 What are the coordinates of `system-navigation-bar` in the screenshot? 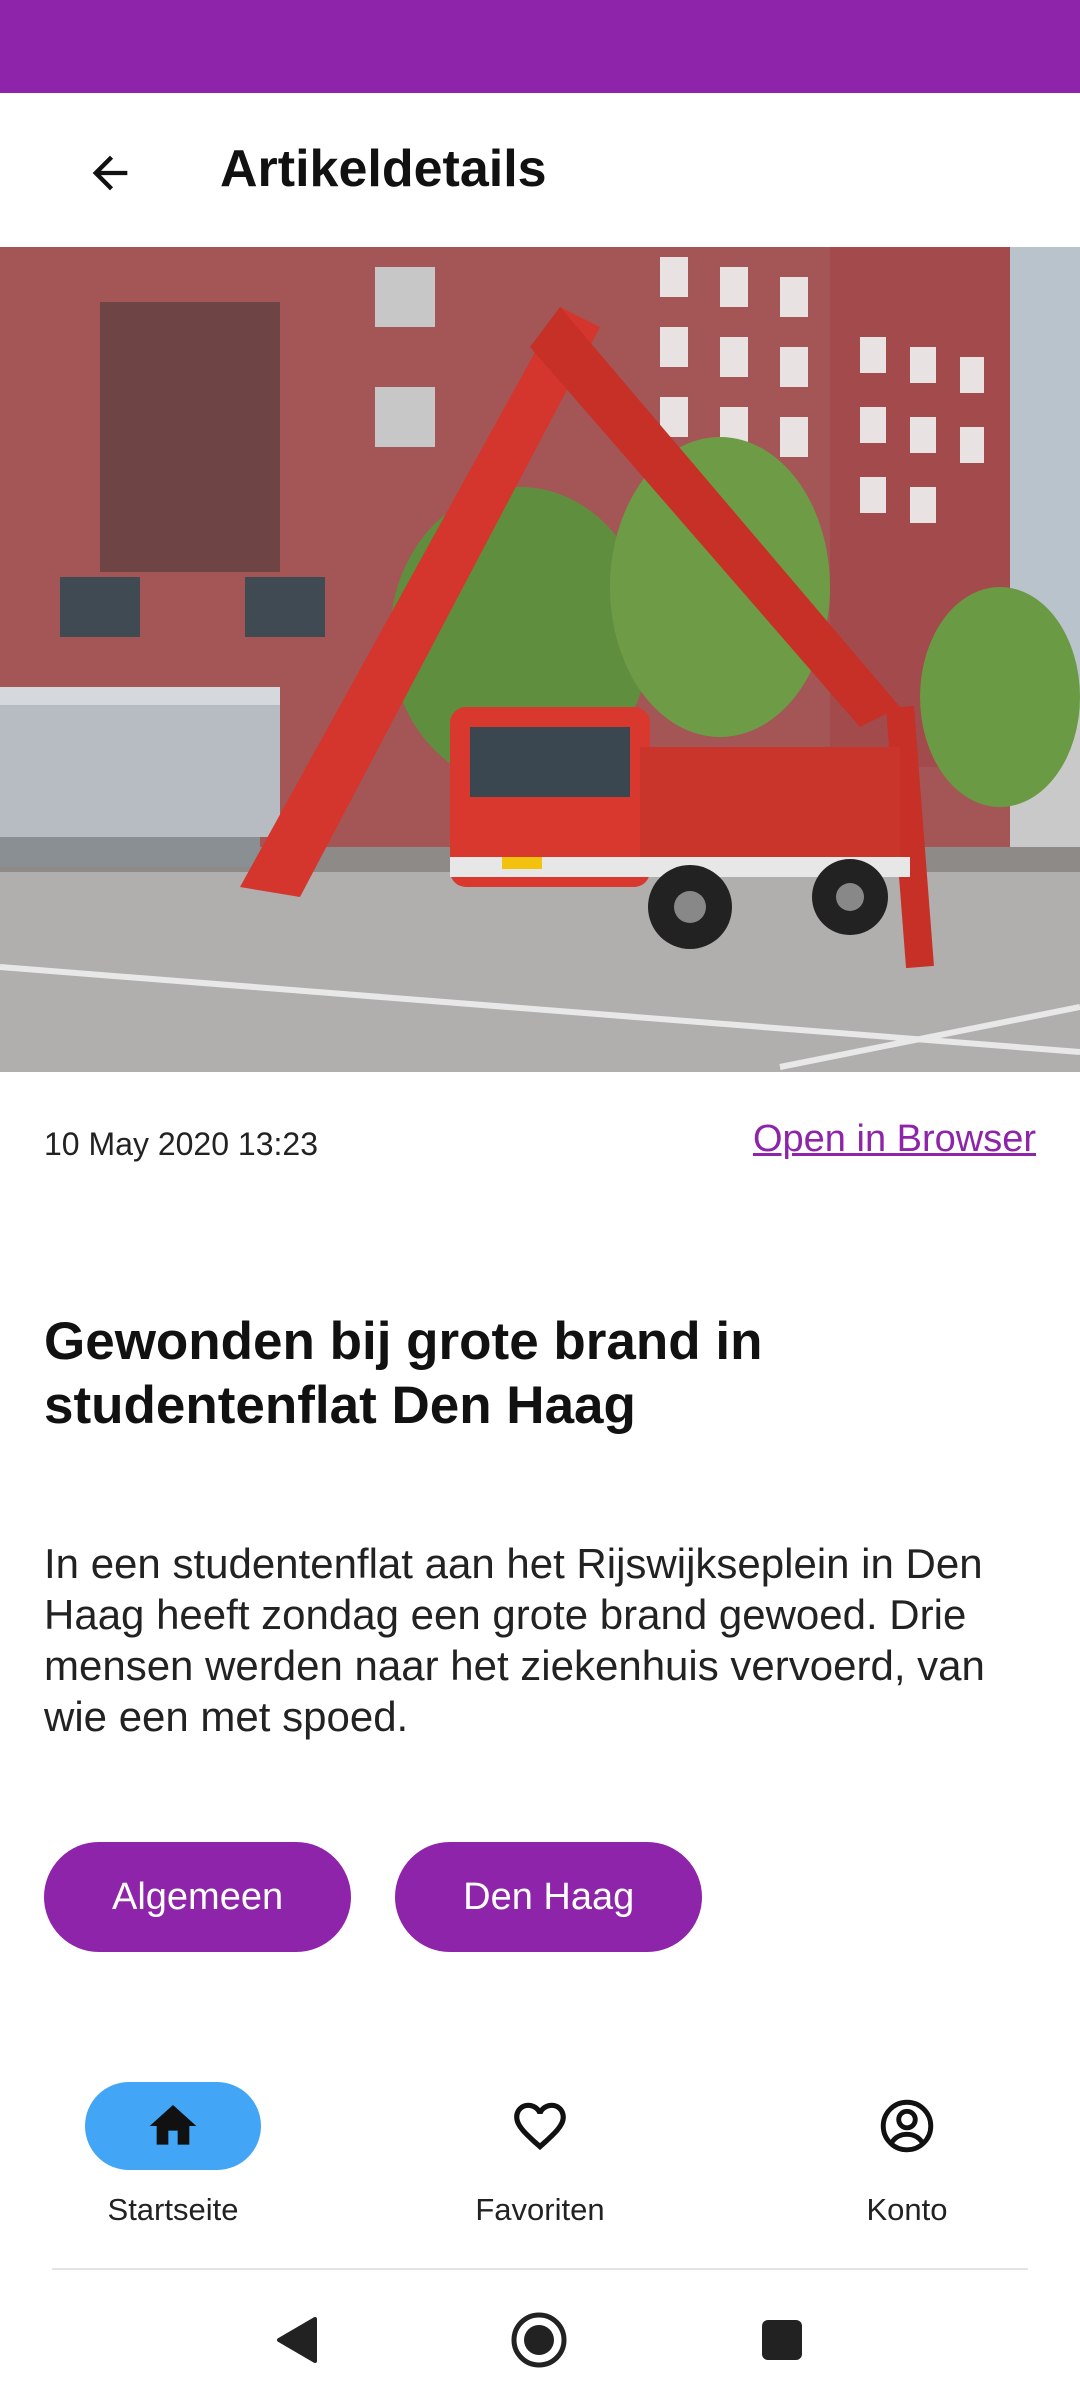 It's located at (540, 2336).